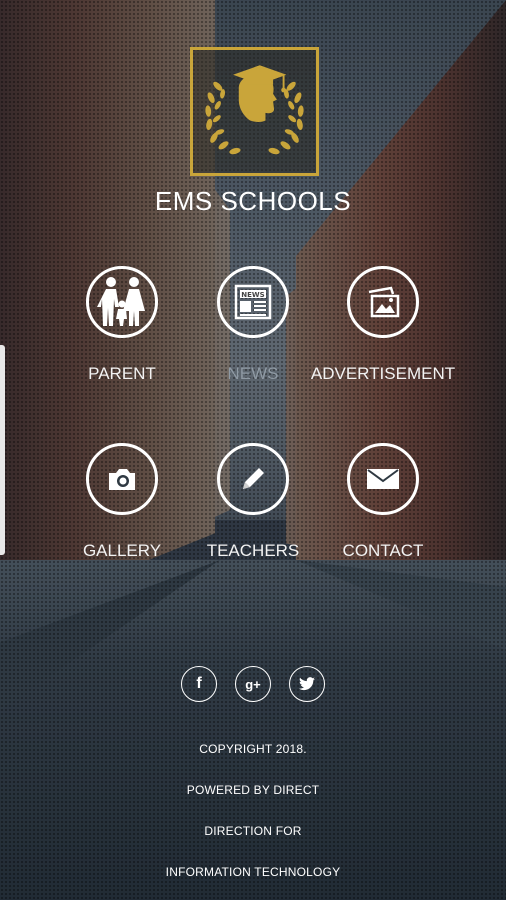  I want to click on footer-direction: DIRECTION FOR, so click(253, 831).